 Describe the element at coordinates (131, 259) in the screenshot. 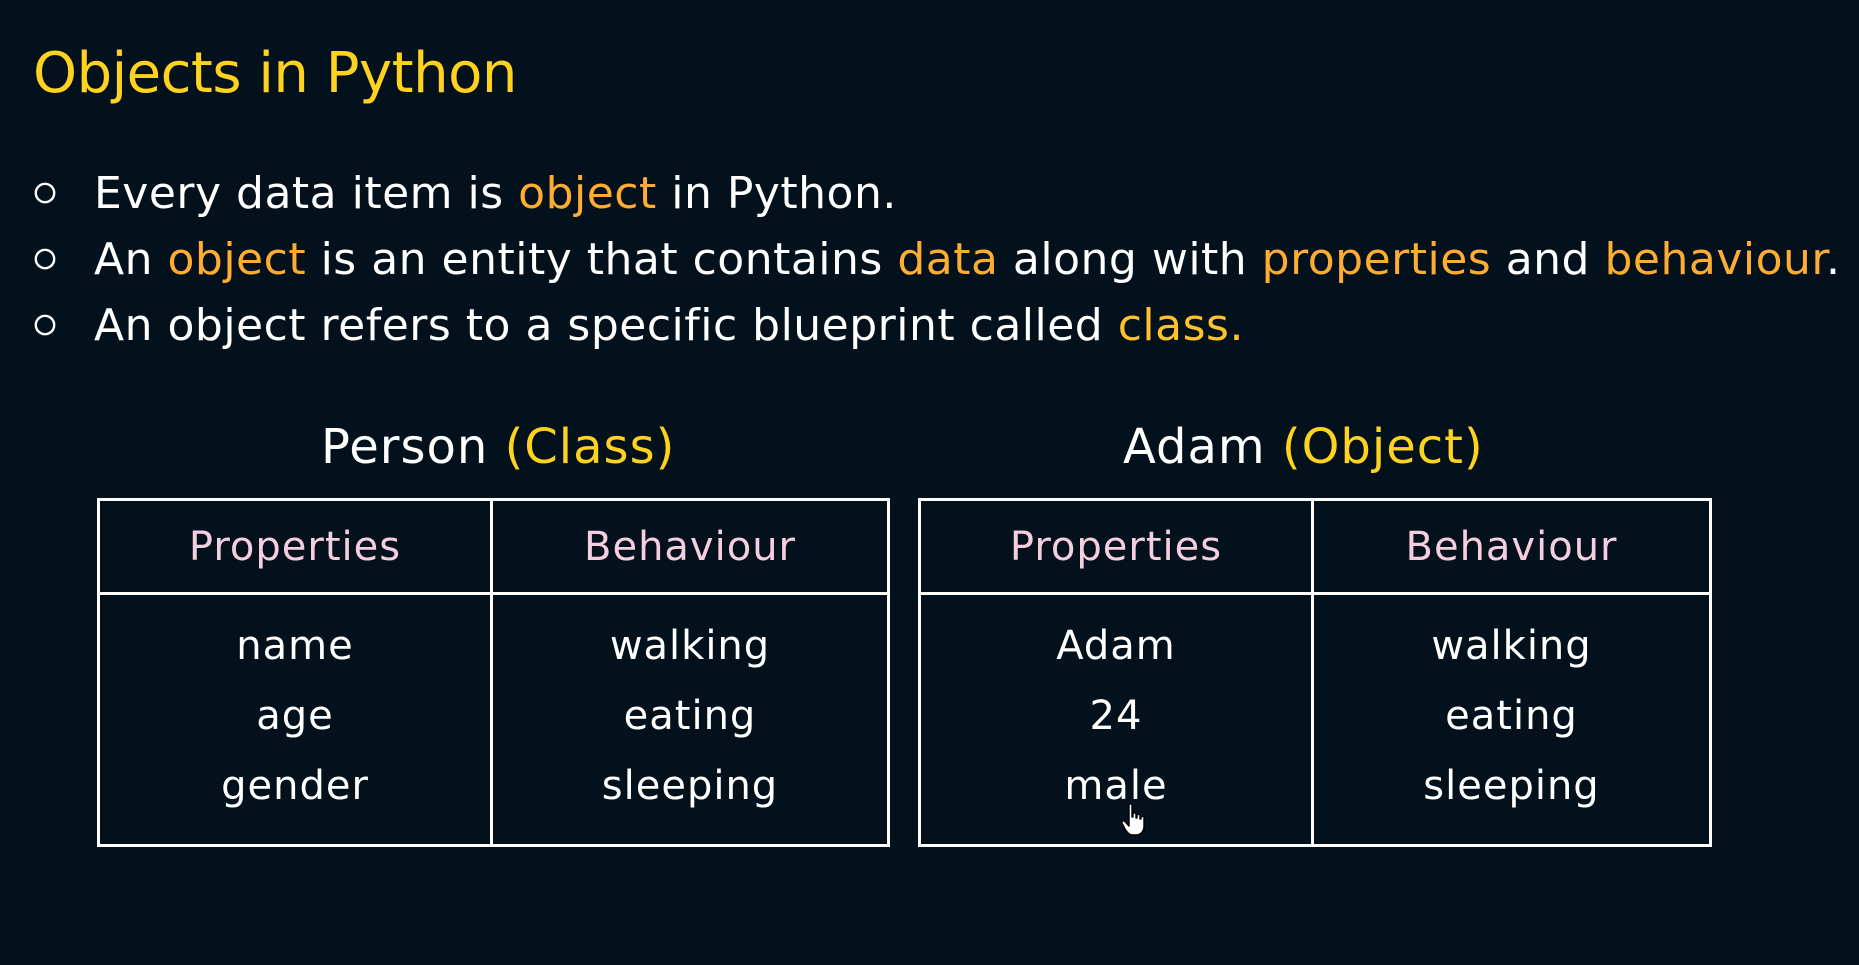

I see `bullet-2-part: An` at that location.